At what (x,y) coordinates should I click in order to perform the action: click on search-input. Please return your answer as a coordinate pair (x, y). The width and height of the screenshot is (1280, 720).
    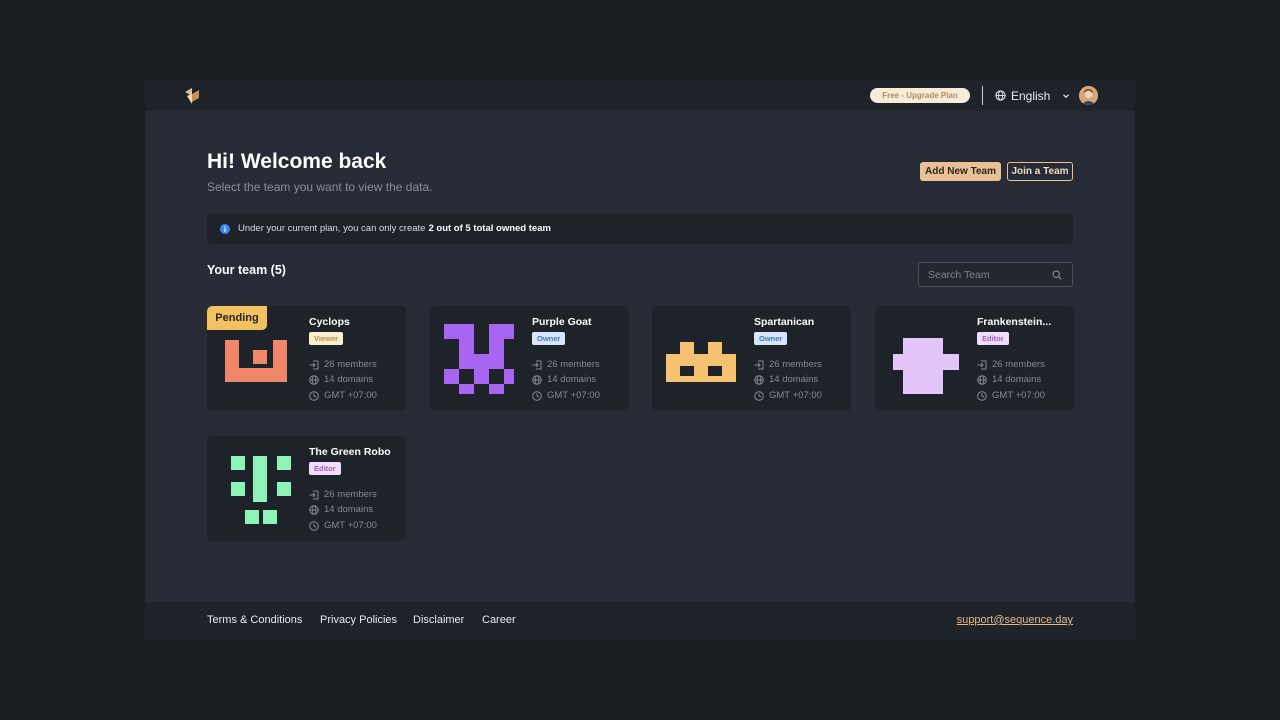
    Looking at the image, I should click on (988, 274).